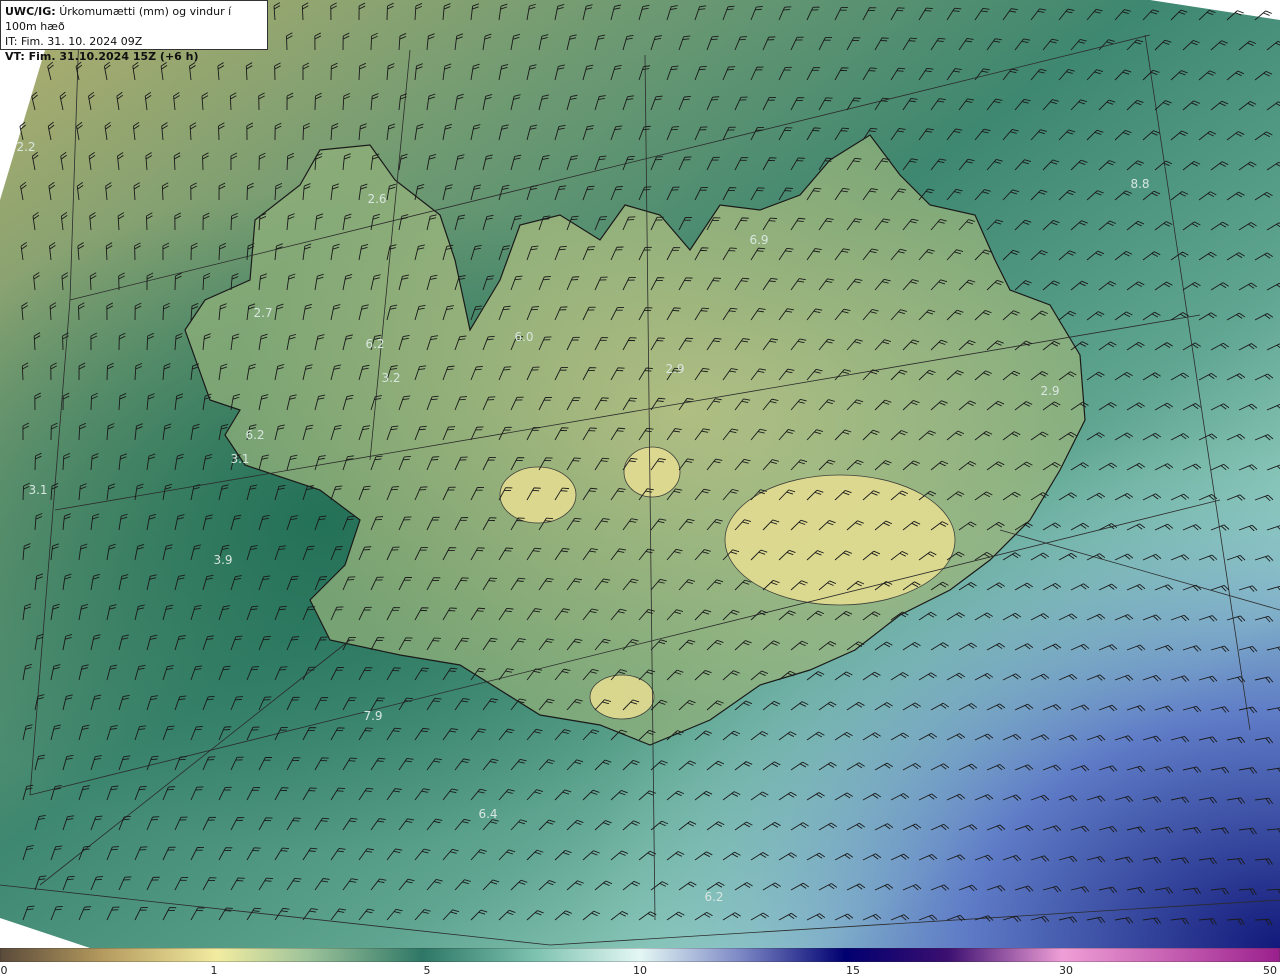 The image size is (1280, 978). I want to click on map-label-14: 8.8, so click(1139, 184).